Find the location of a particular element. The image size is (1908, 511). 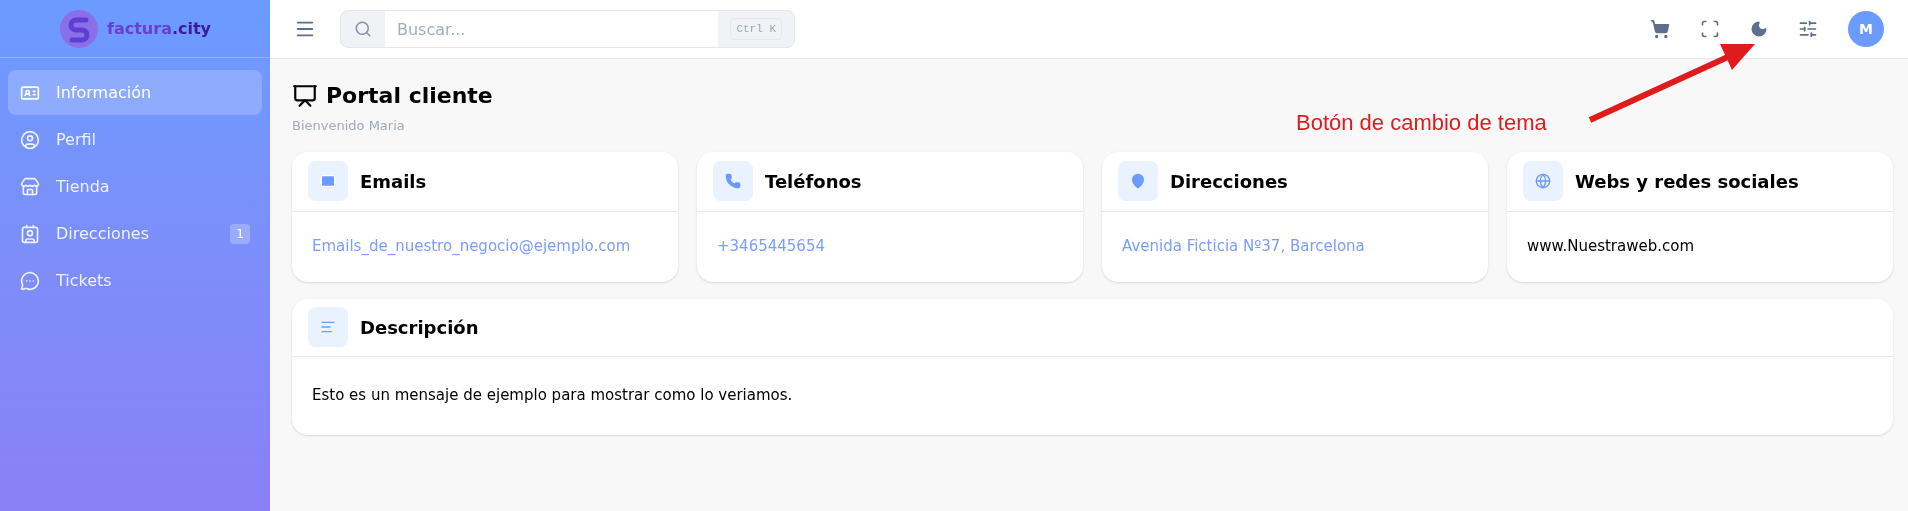

presentation-icon is located at coordinates (305, 95).